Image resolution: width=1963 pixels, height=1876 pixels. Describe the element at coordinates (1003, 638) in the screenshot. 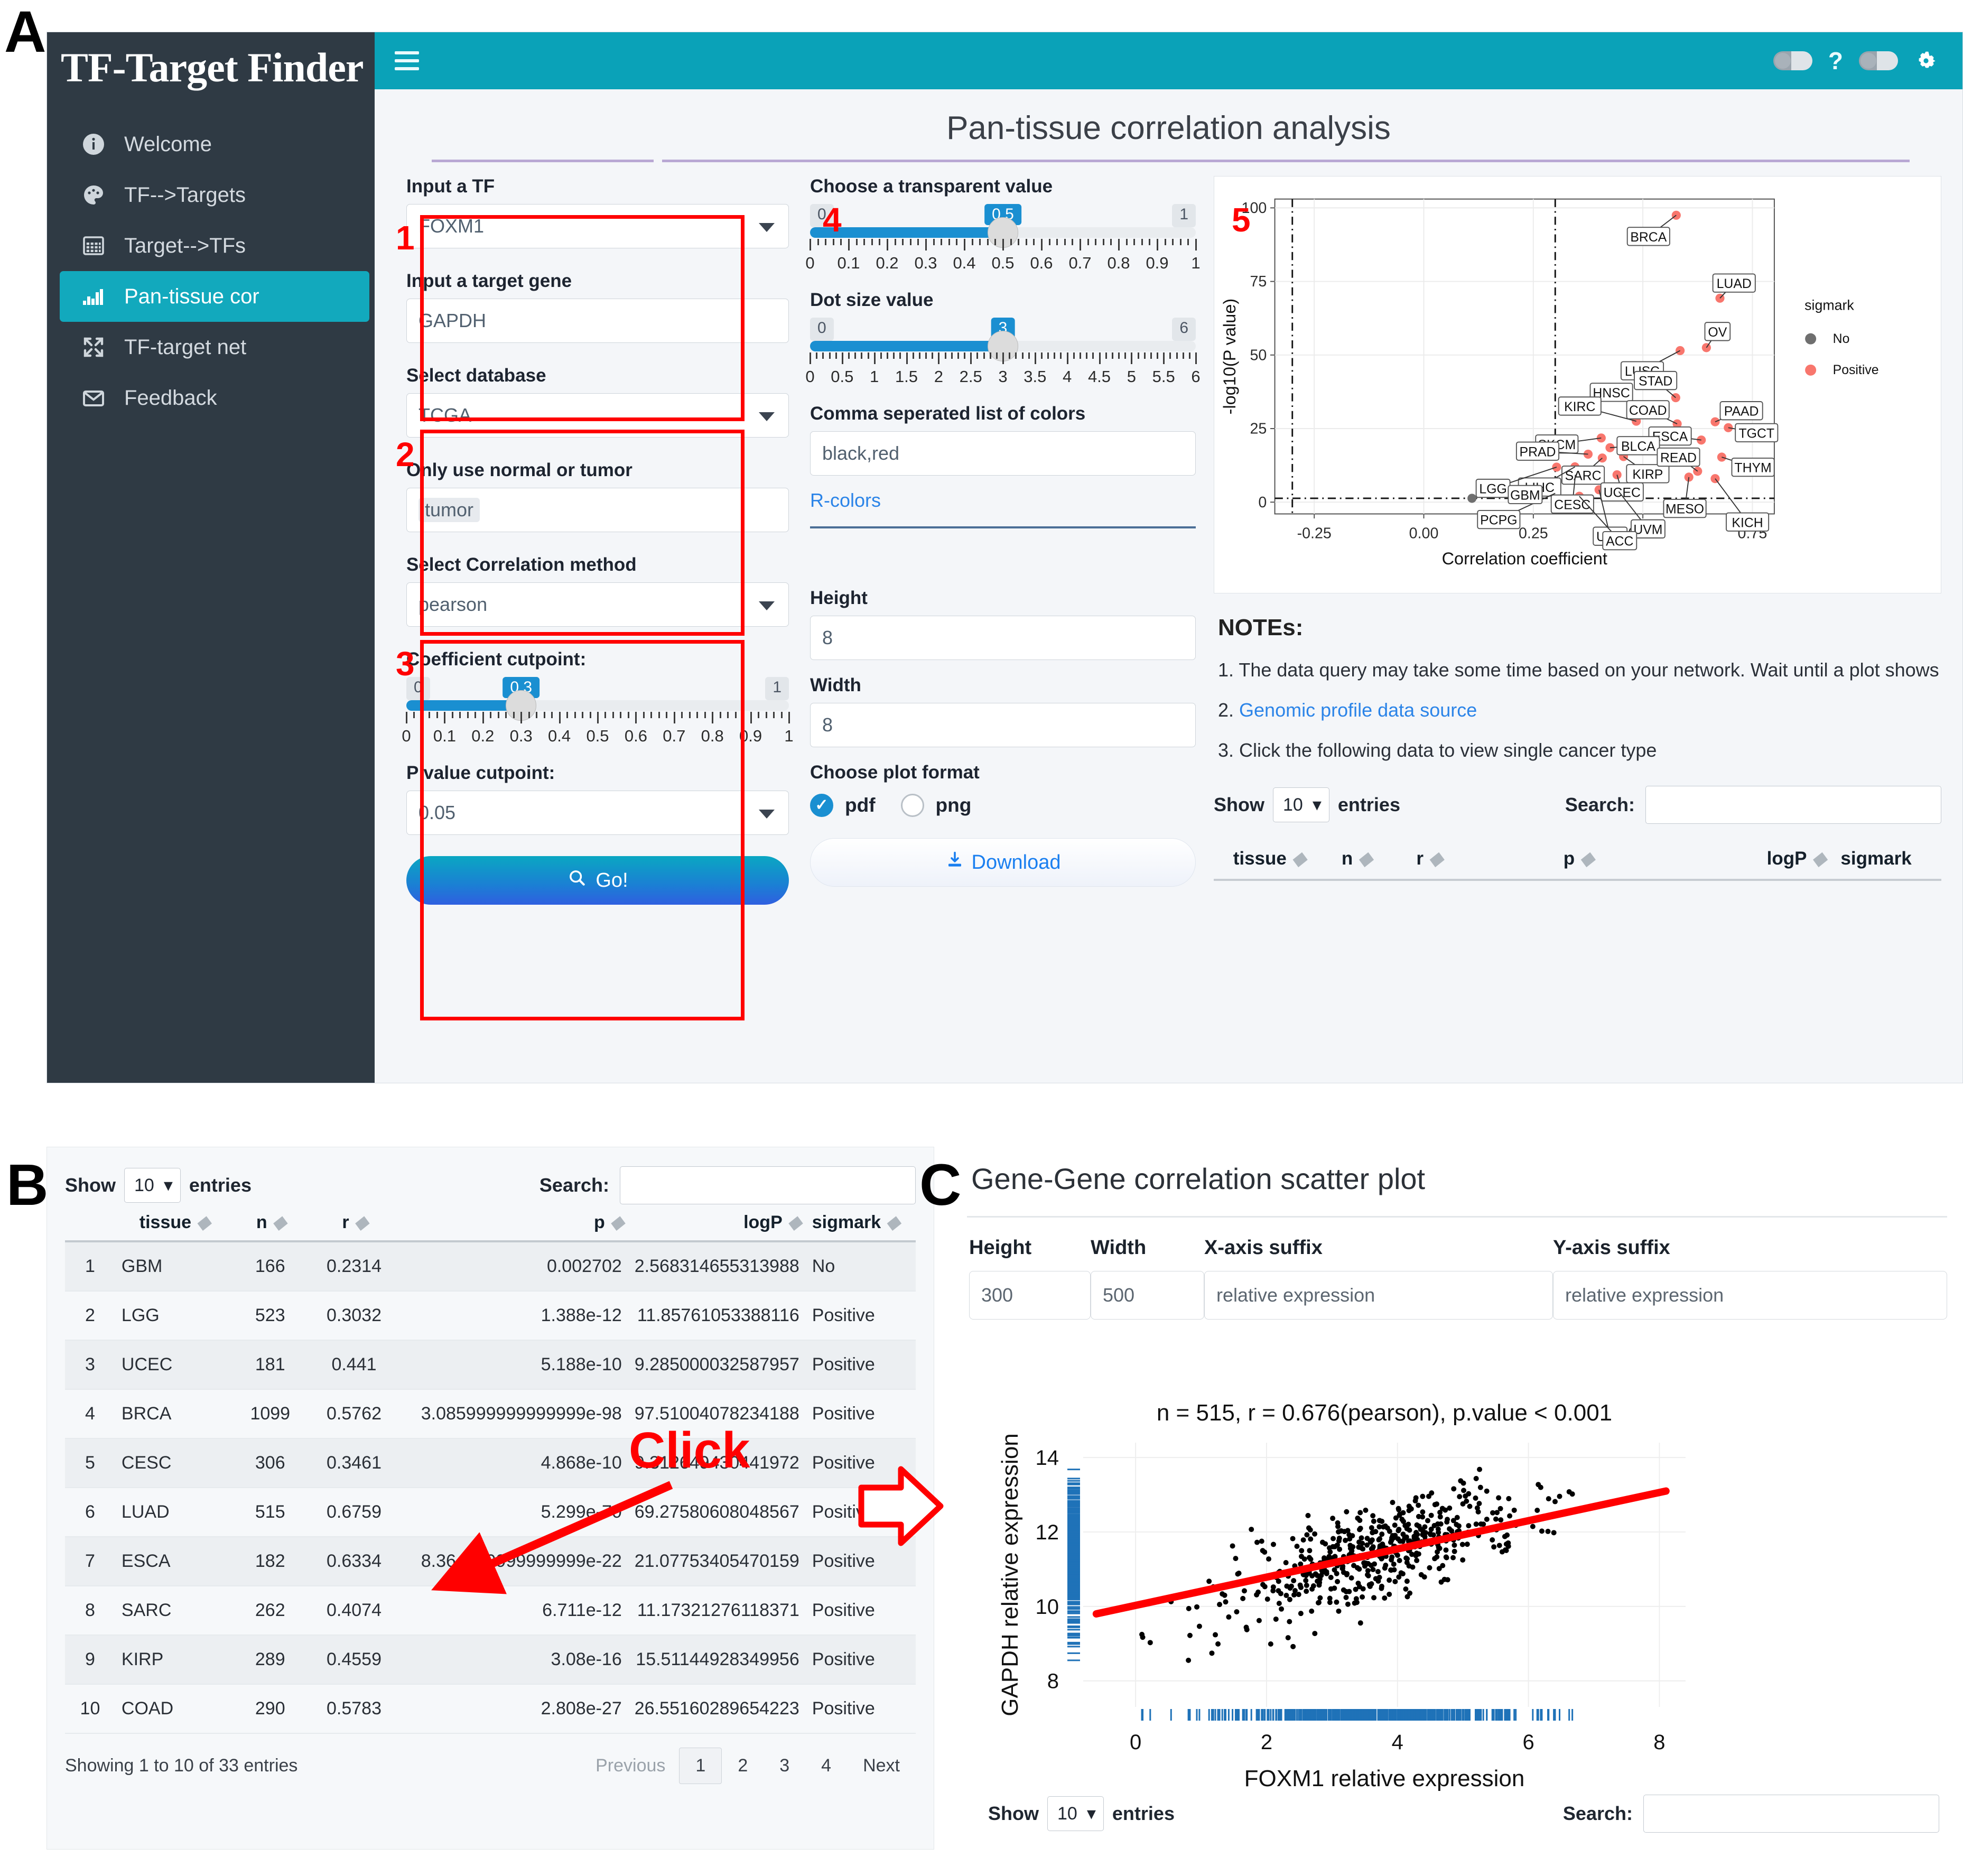

I see `height-input: 8` at that location.